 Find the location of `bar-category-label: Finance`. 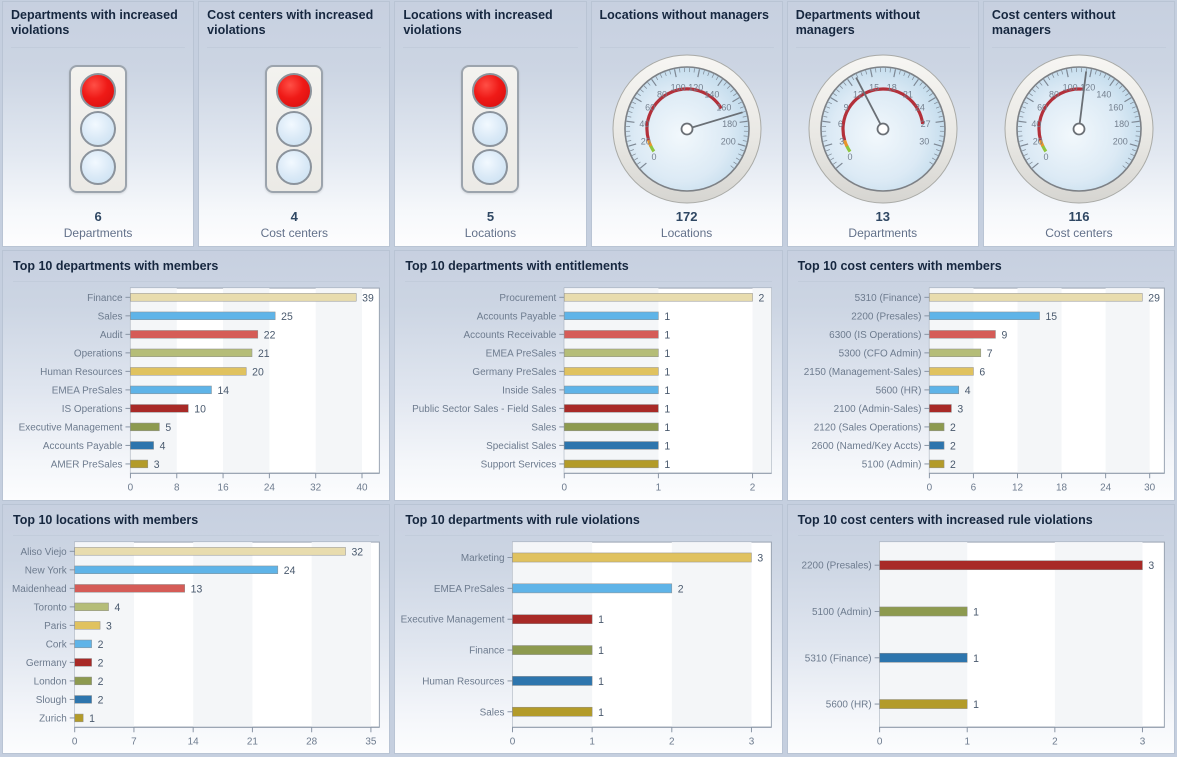

bar-category-label: Finance is located at coordinates (105, 298).